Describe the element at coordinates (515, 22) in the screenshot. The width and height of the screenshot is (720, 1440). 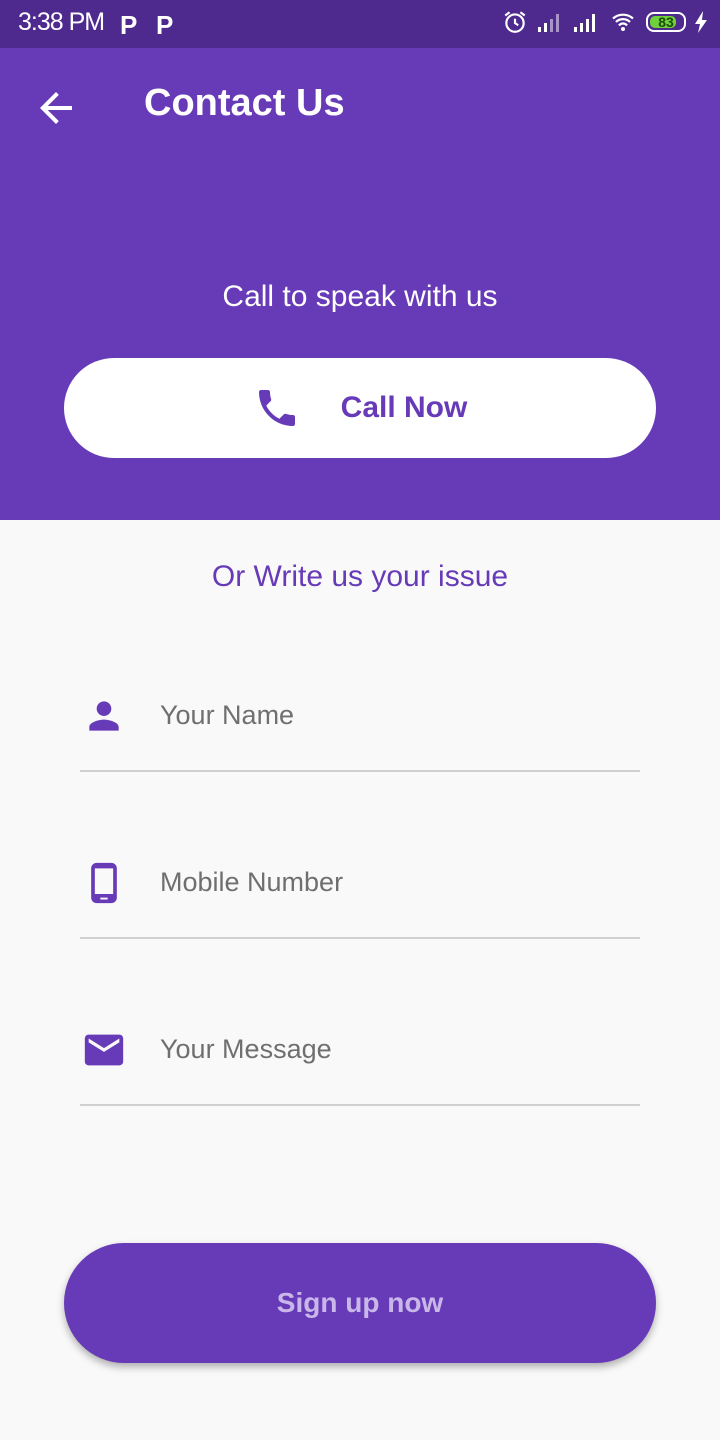
I see `alarm-icon` at that location.